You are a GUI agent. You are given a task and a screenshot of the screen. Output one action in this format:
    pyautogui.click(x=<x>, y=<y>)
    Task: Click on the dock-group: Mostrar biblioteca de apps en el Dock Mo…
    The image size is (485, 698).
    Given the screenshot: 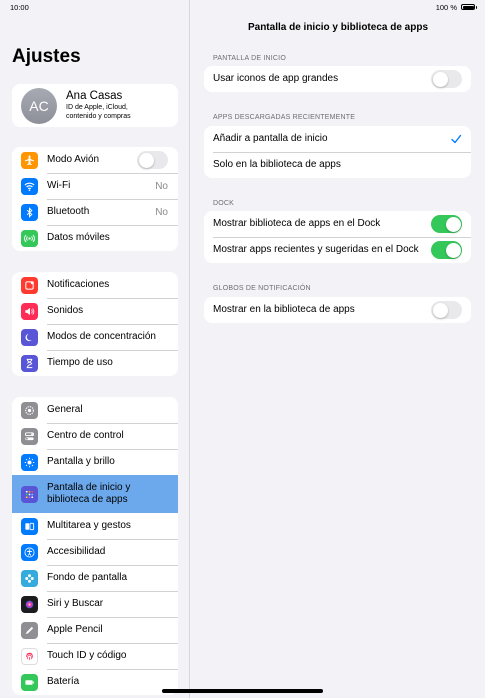 What is the action you would take?
    pyautogui.click(x=337, y=237)
    